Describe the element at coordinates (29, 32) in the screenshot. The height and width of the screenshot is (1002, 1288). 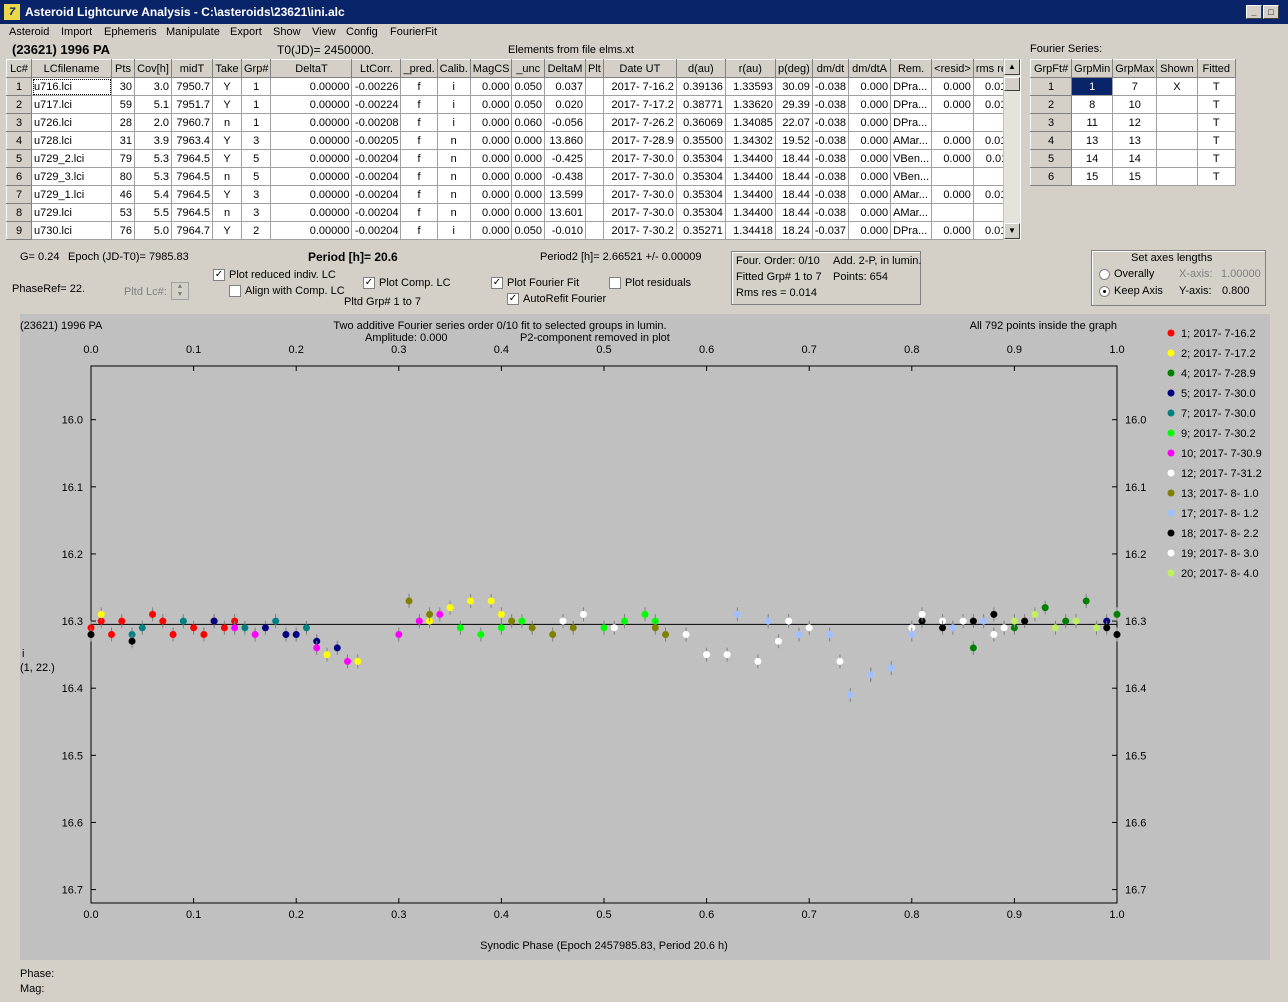
I see `menu-asteroid: Asteroid` at that location.